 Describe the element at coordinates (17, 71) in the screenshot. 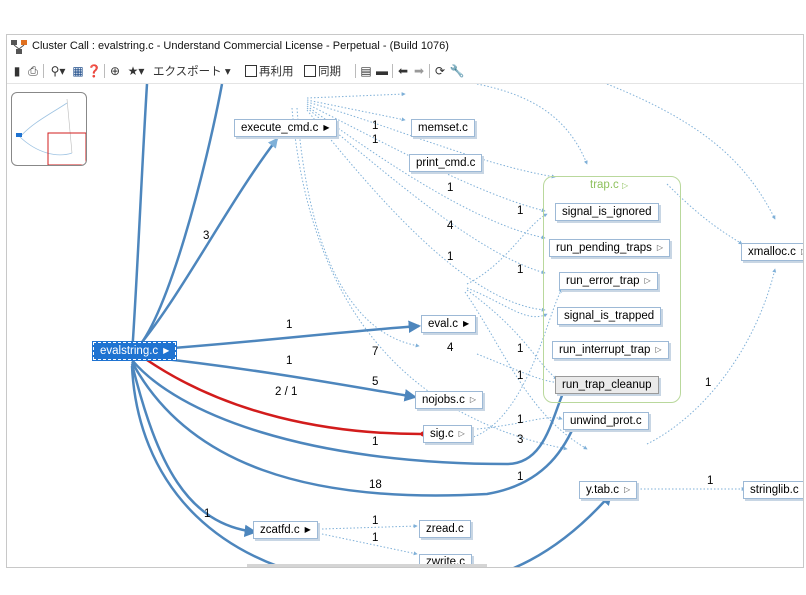

I see `copy-icon: ▮` at that location.